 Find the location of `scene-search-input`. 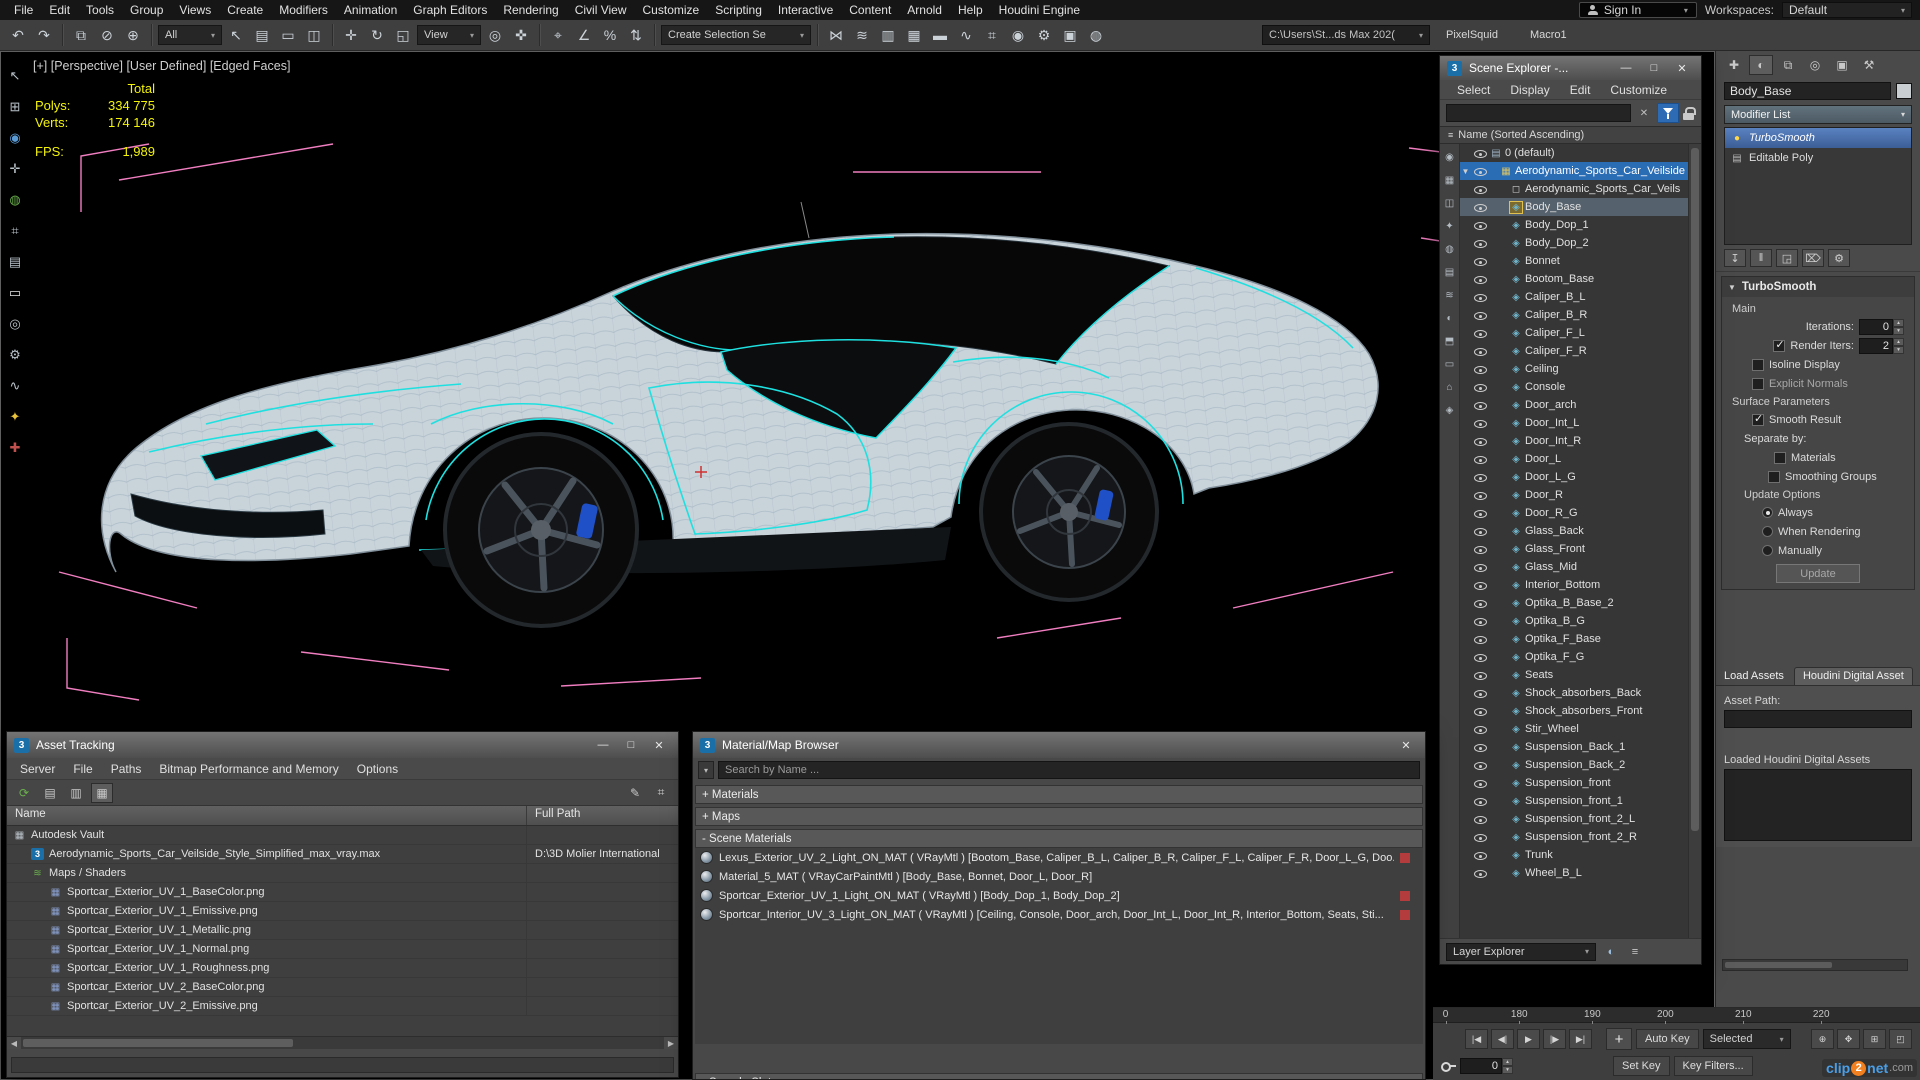

scene-search-input is located at coordinates (1538, 113).